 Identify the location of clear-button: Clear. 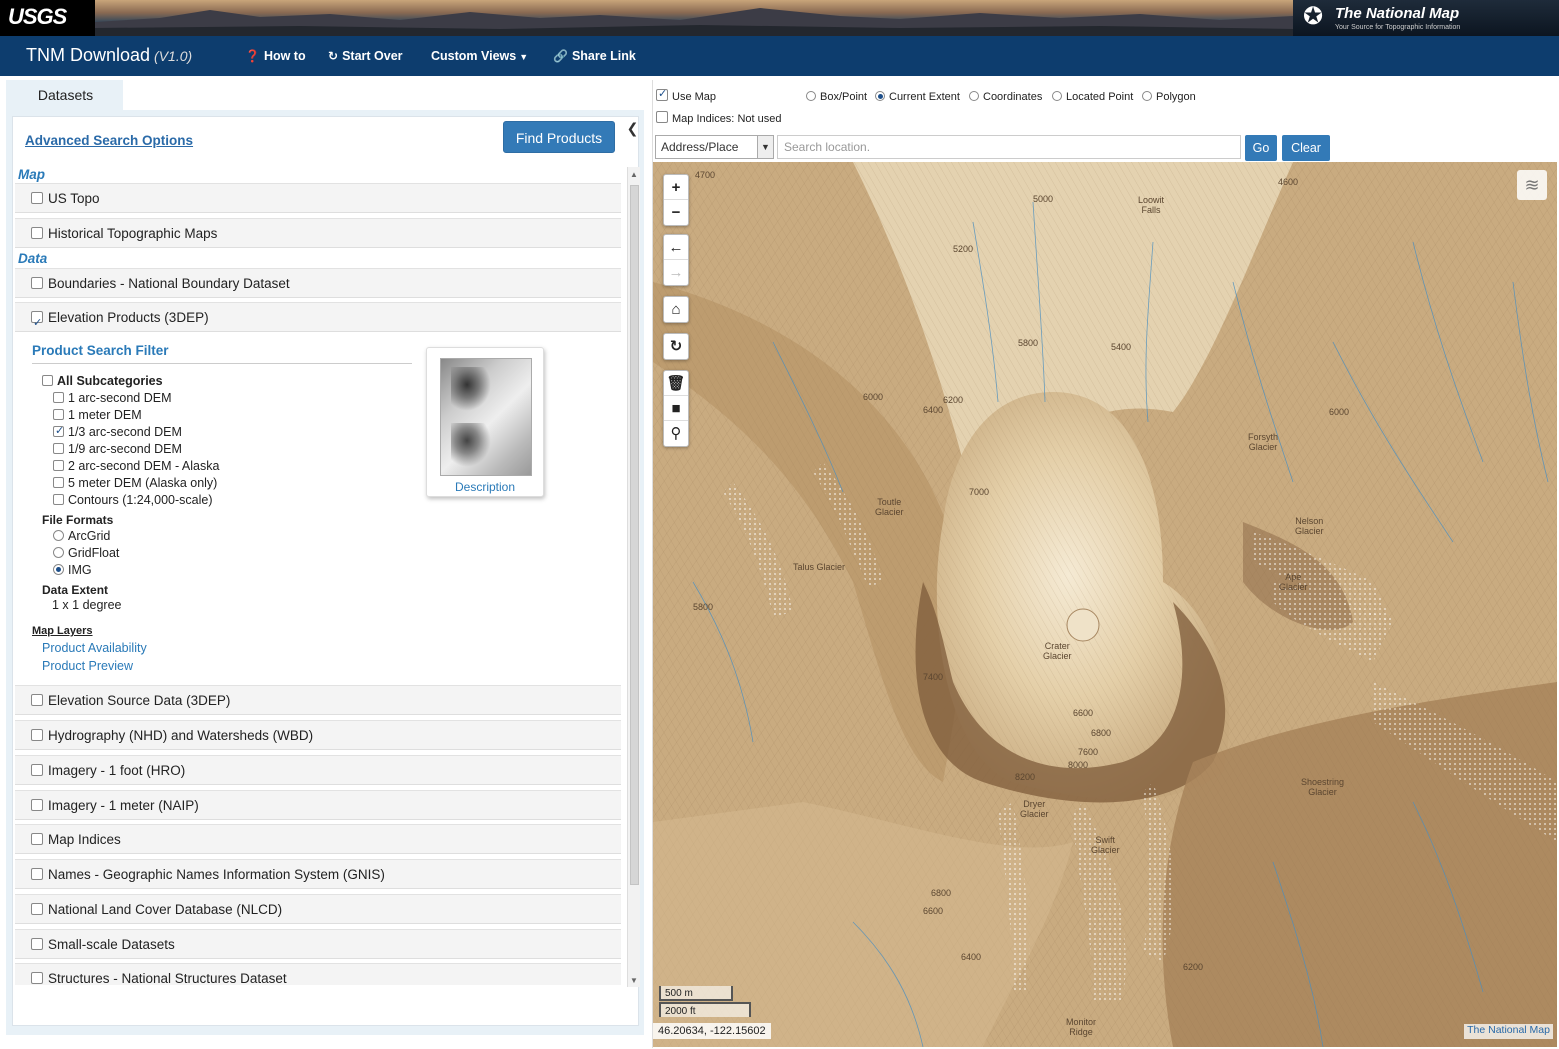
(1306, 148).